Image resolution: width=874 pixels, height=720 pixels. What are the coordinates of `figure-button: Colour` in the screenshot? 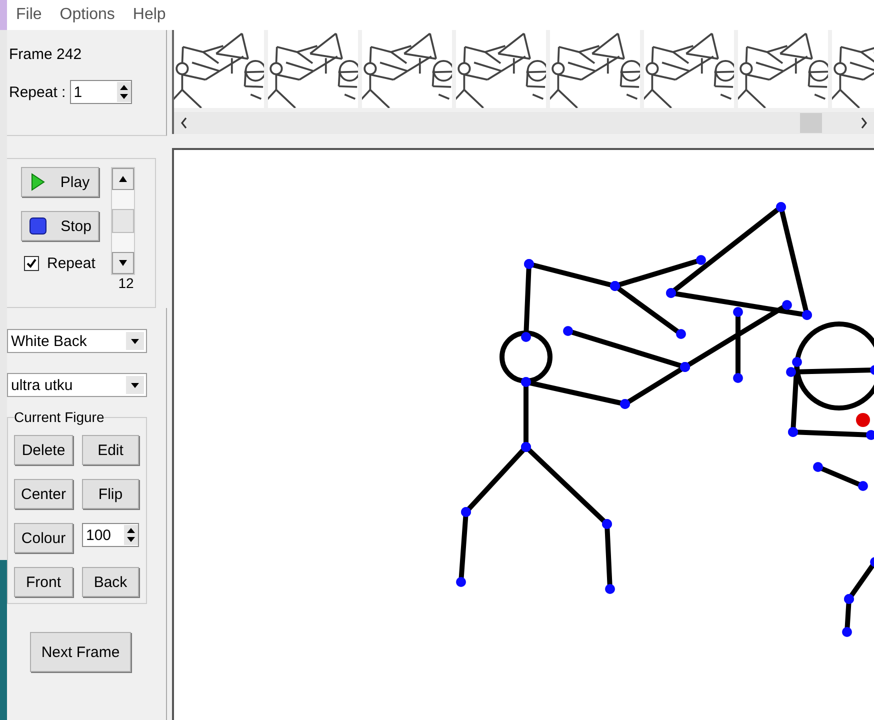 It's located at (43, 538).